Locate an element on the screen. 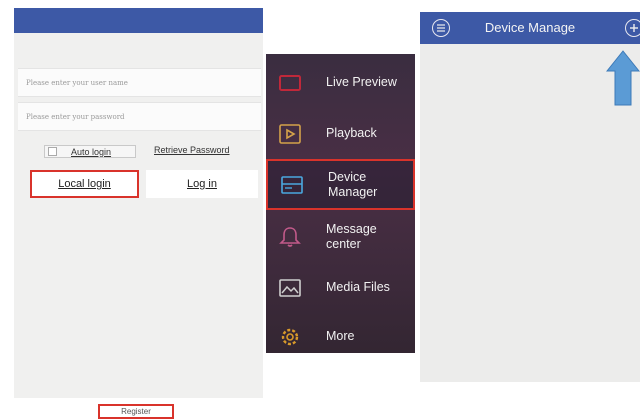 The height and width of the screenshot is (420, 640). username-field is located at coordinates (139, 82).